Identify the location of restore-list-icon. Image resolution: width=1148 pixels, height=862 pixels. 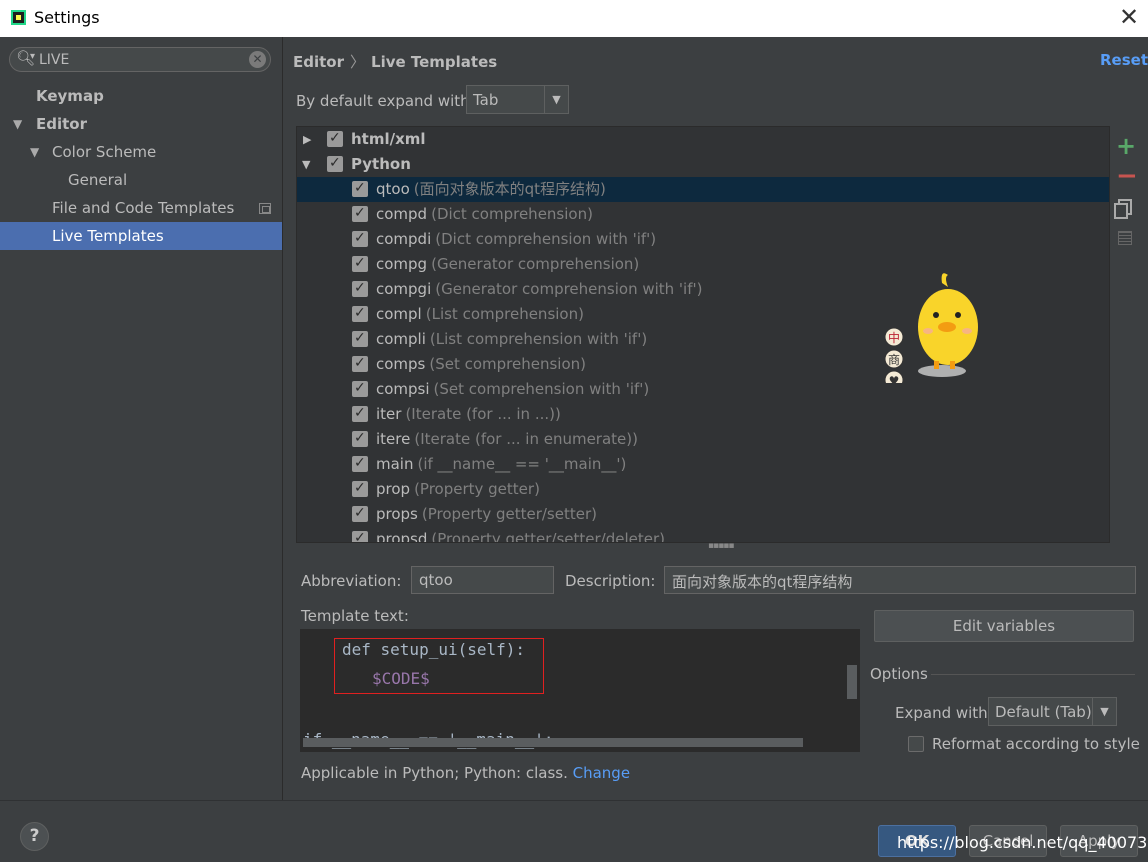
(1125, 238).